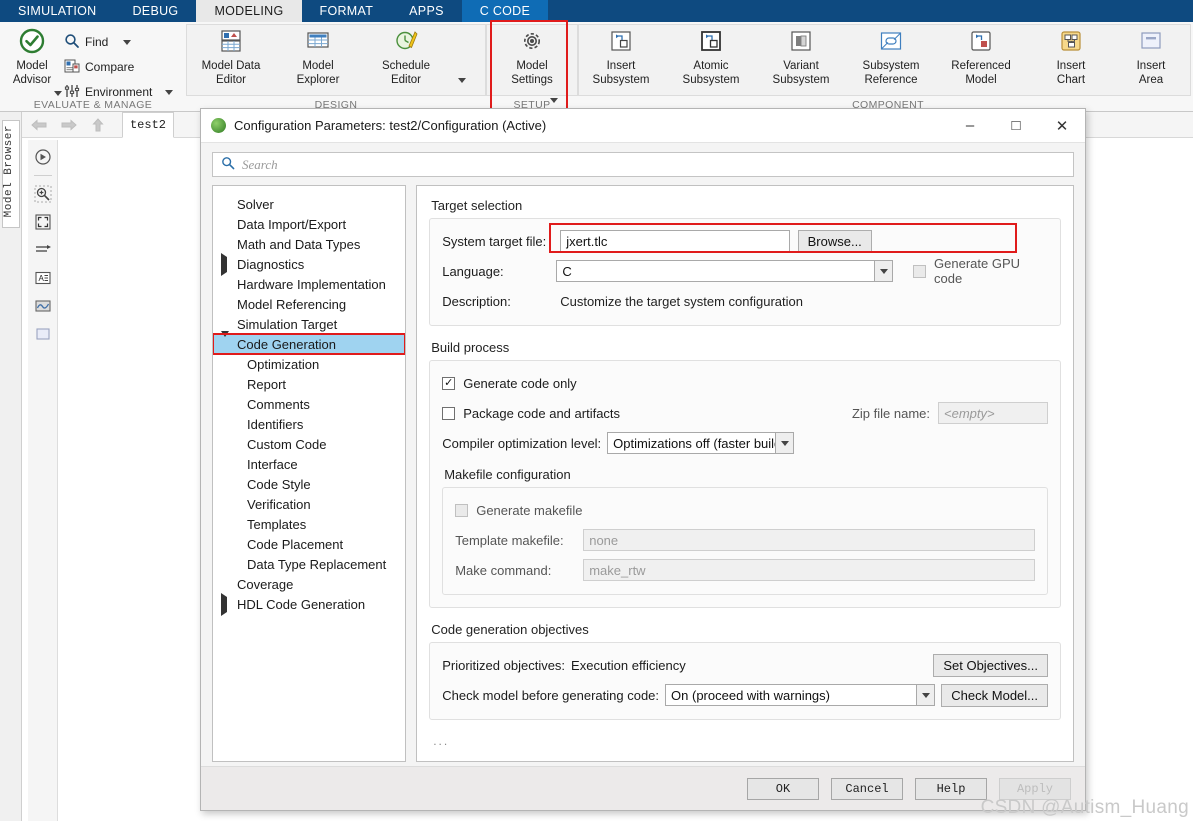 The image size is (1193, 821). I want to click on find-button: Find, so click(98, 42).